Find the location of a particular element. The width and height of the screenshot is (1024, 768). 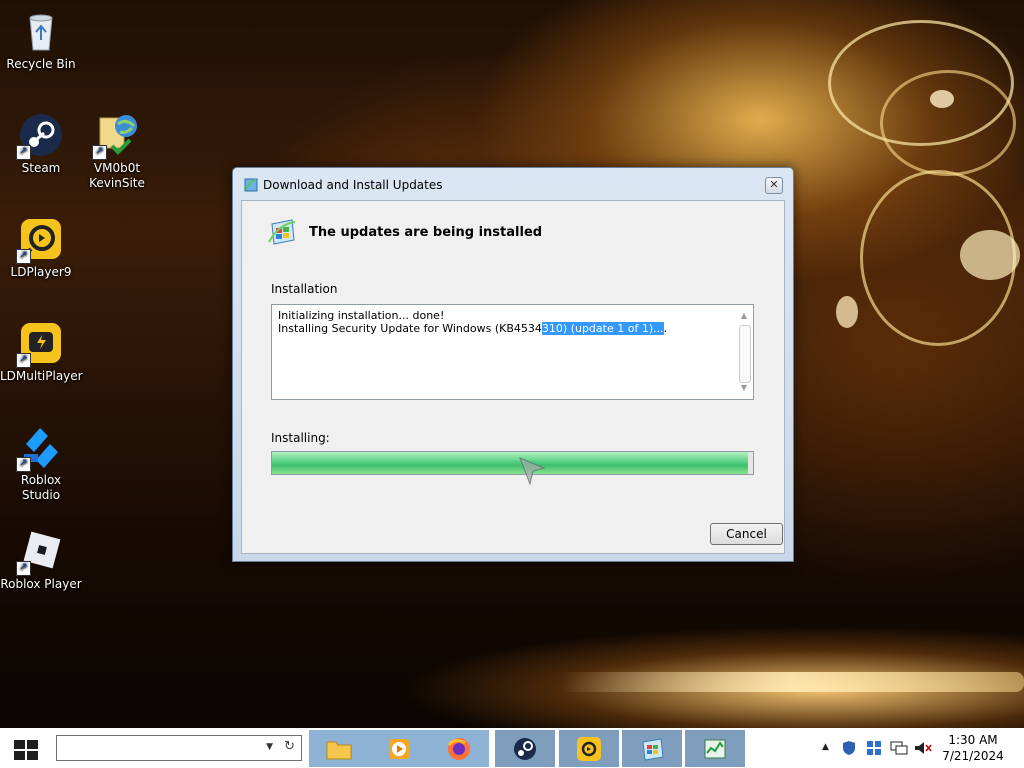

scroll-thumb is located at coordinates (745, 354).